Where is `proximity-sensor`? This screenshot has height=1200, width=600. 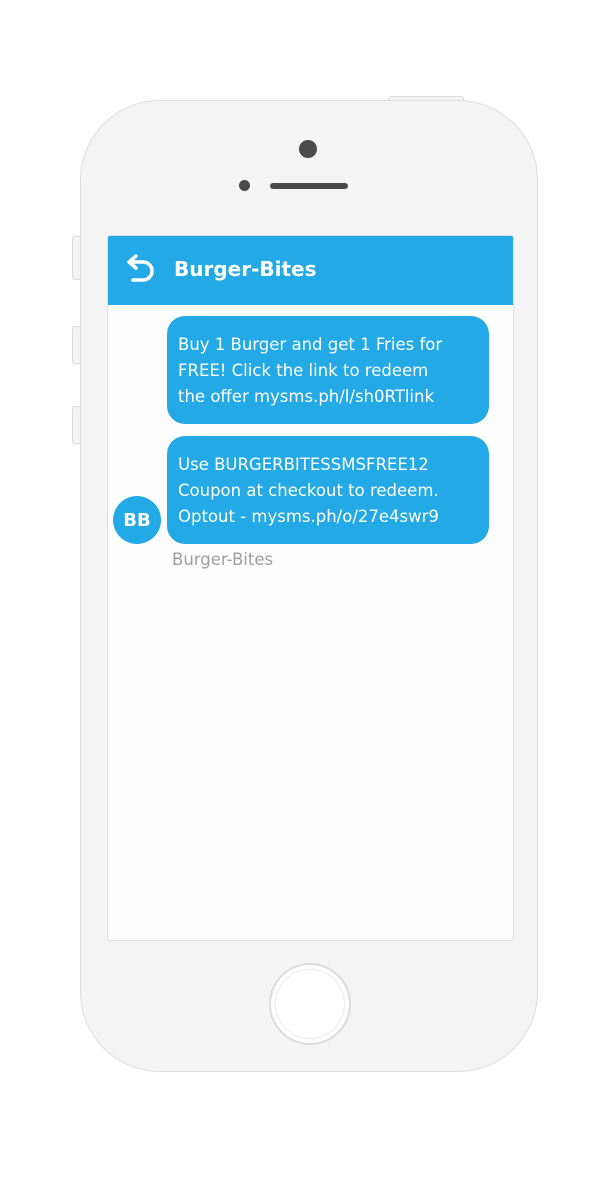
proximity-sensor is located at coordinates (244, 185).